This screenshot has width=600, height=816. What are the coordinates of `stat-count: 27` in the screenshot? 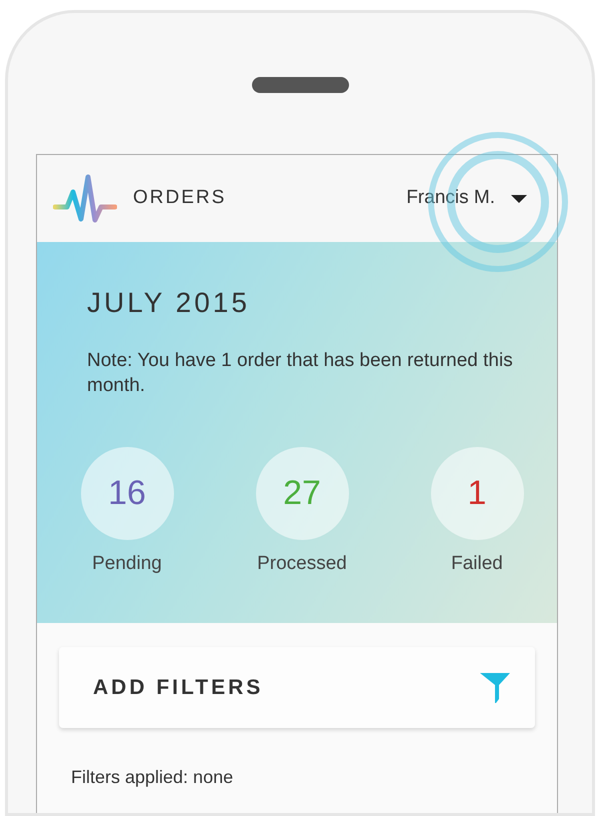 It's located at (302, 493).